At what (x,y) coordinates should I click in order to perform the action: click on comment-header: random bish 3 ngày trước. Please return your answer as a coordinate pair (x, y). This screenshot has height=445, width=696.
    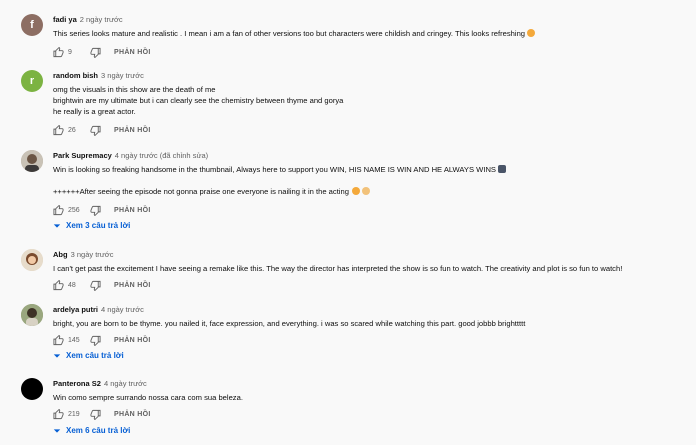
    Looking at the image, I should click on (98, 75).